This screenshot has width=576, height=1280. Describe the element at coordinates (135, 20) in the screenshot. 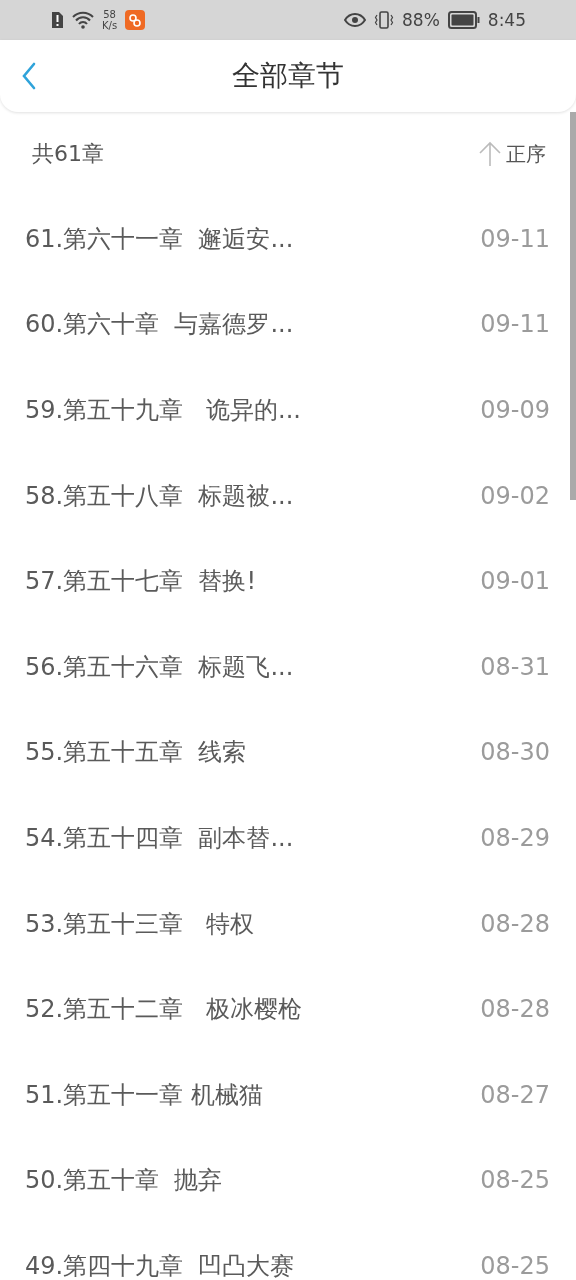

I see `app-icon` at that location.